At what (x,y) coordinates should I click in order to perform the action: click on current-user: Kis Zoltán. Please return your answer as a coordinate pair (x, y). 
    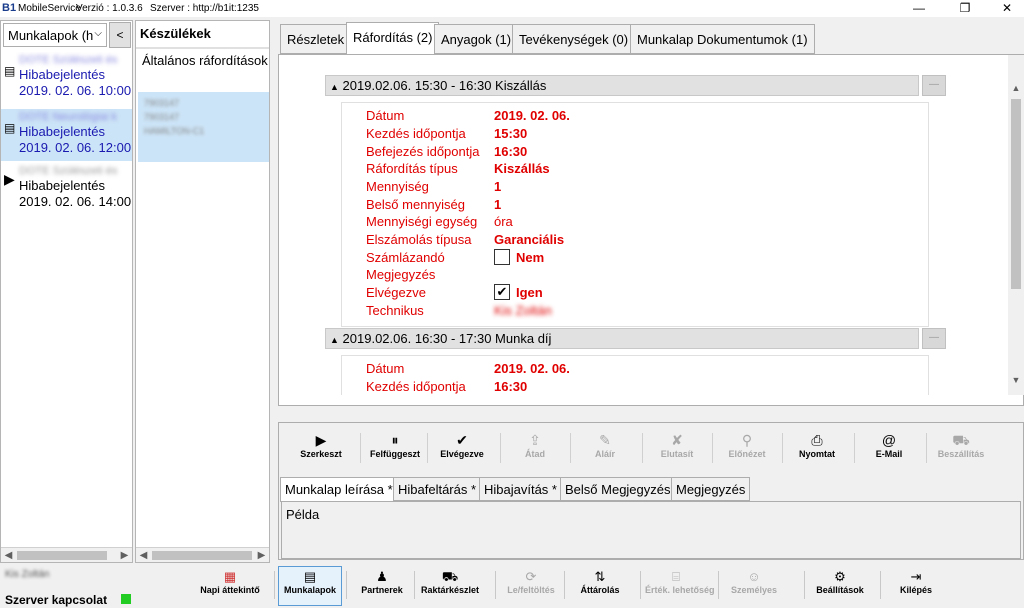
    Looking at the image, I should click on (27, 574).